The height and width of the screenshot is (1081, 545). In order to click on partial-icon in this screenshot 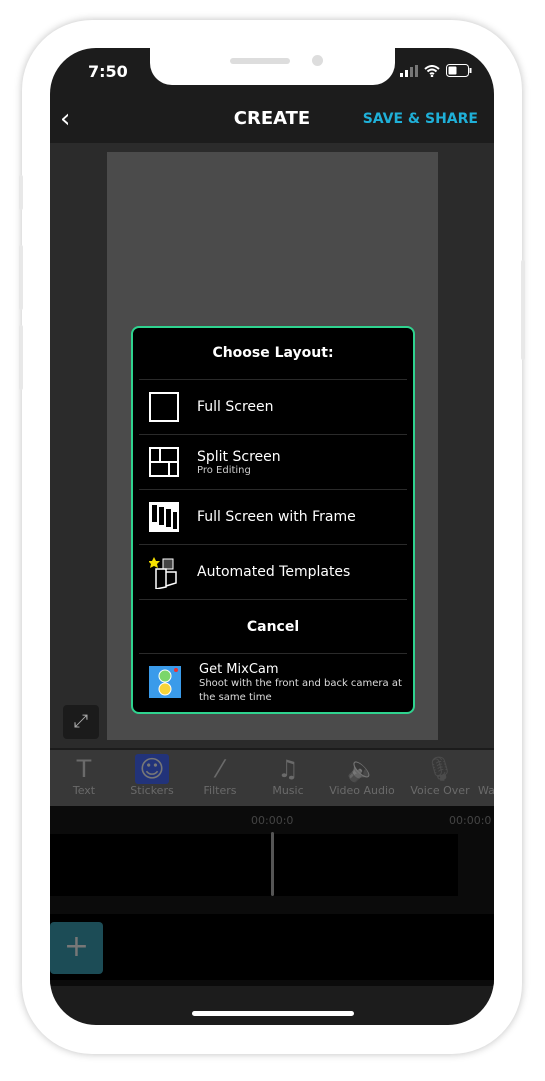, I will do `click(486, 769)`.